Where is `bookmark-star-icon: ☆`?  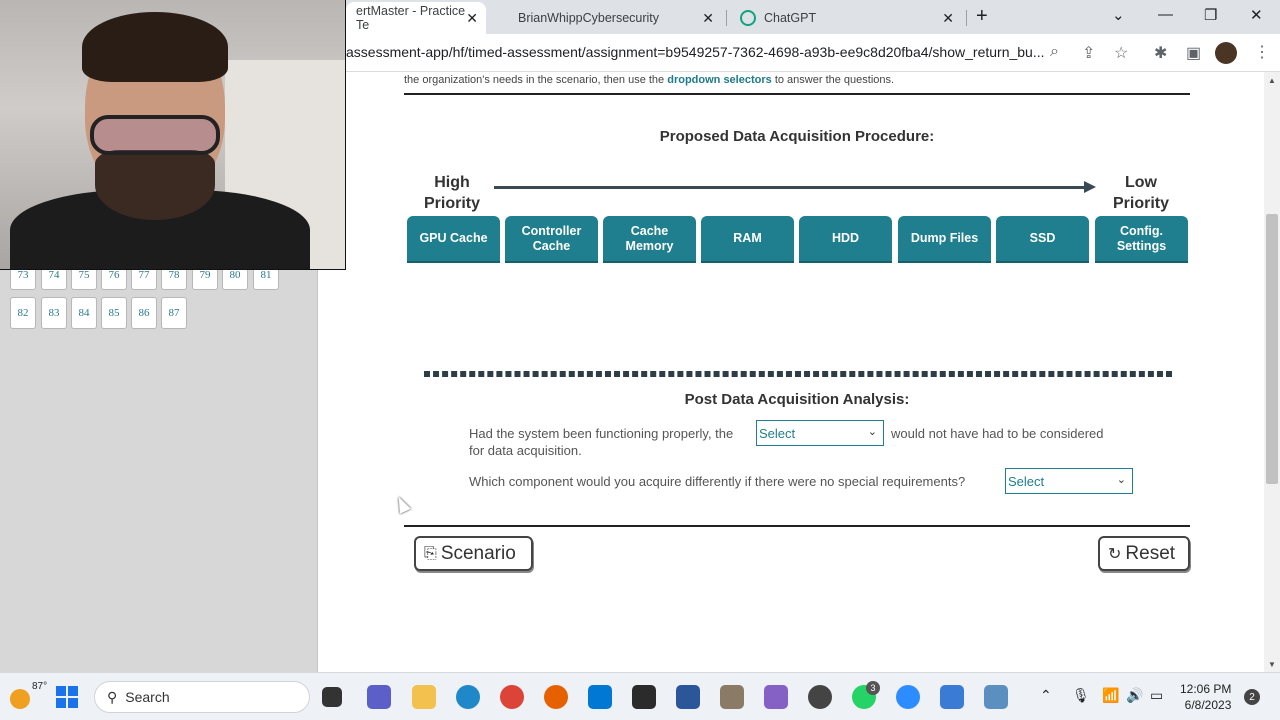 bookmark-star-icon: ☆ is located at coordinates (1121, 53).